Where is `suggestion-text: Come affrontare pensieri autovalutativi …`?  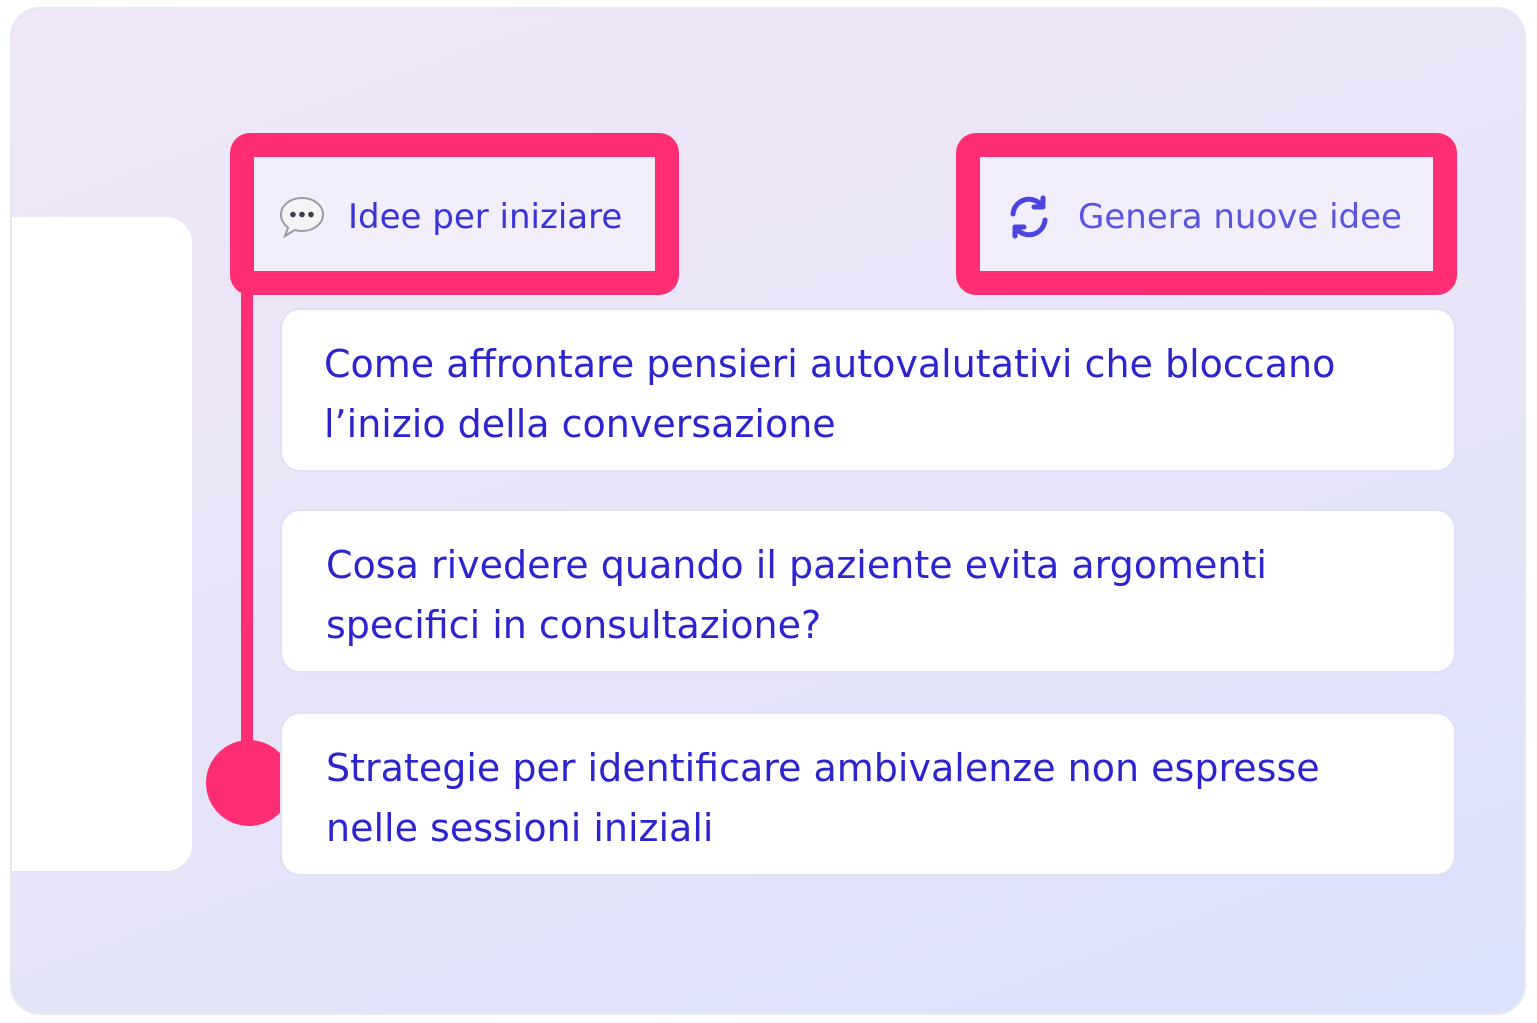
suggestion-text: Come affrontare pensieri autovalutativi … is located at coordinates (830, 394).